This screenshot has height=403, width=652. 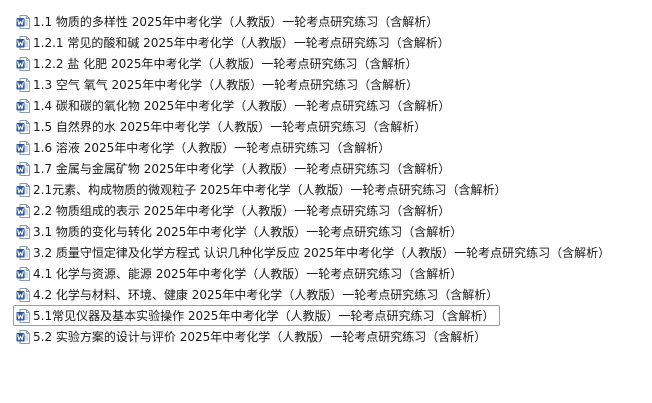 I want to click on file-item: 1.2.2 盐 化肥 2025年中考化学（人教版）一轮考点研究练习（含解析）, so click(x=328, y=63).